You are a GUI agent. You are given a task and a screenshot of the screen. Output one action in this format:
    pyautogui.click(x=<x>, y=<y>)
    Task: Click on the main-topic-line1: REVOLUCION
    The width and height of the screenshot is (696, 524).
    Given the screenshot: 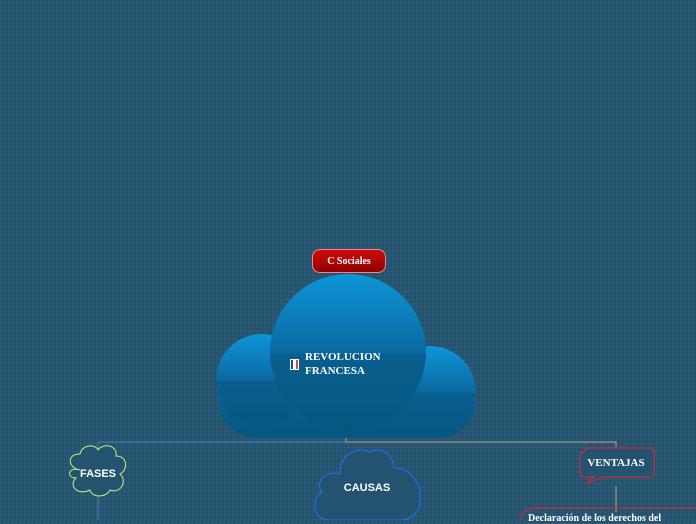 What is the action you would take?
    pyautogui.click(x=343, y=357)
    